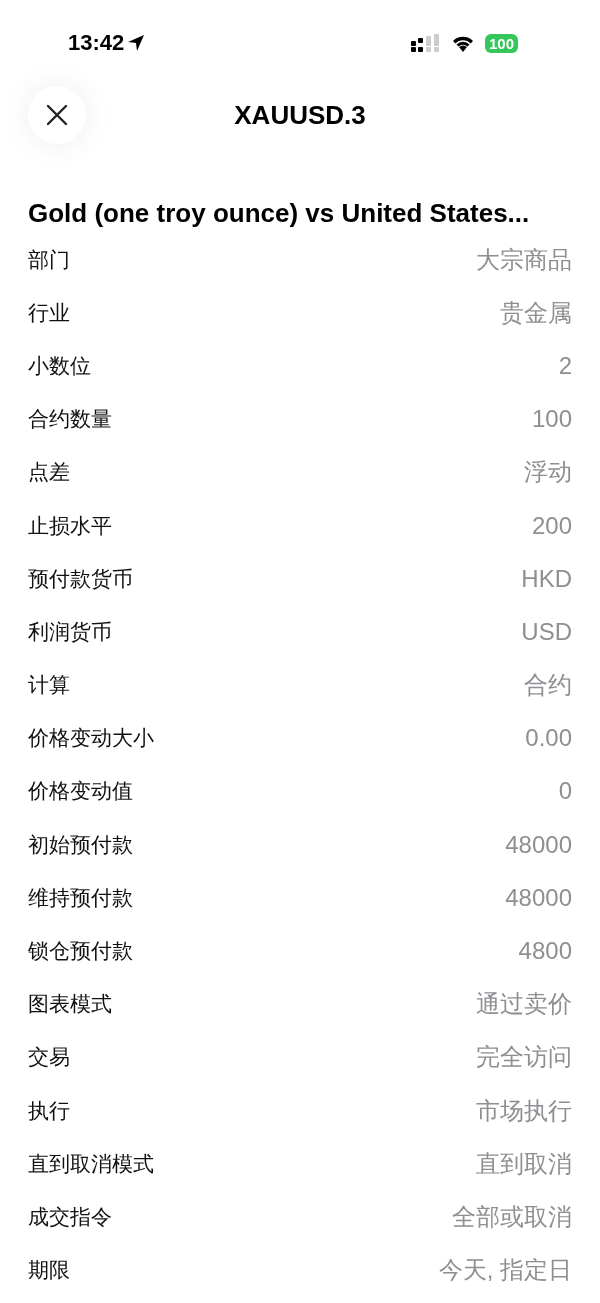 This screenshot has height=1303, width=600. Describe the element at coordinates (49, 472) in the screenshot. I see `spec-label: 点差` at that location.